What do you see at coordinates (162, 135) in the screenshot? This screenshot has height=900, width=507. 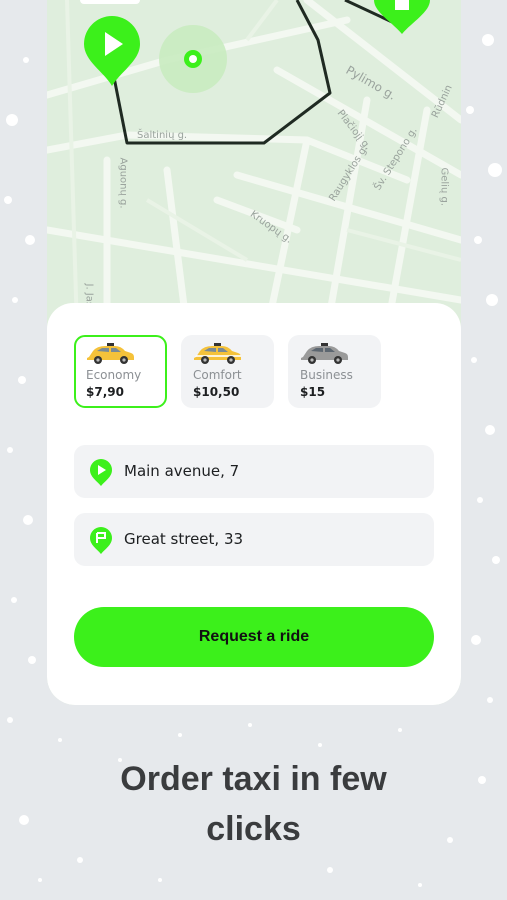 I see `street-label: Šaltinių g.` at bounding box center [162, 135].